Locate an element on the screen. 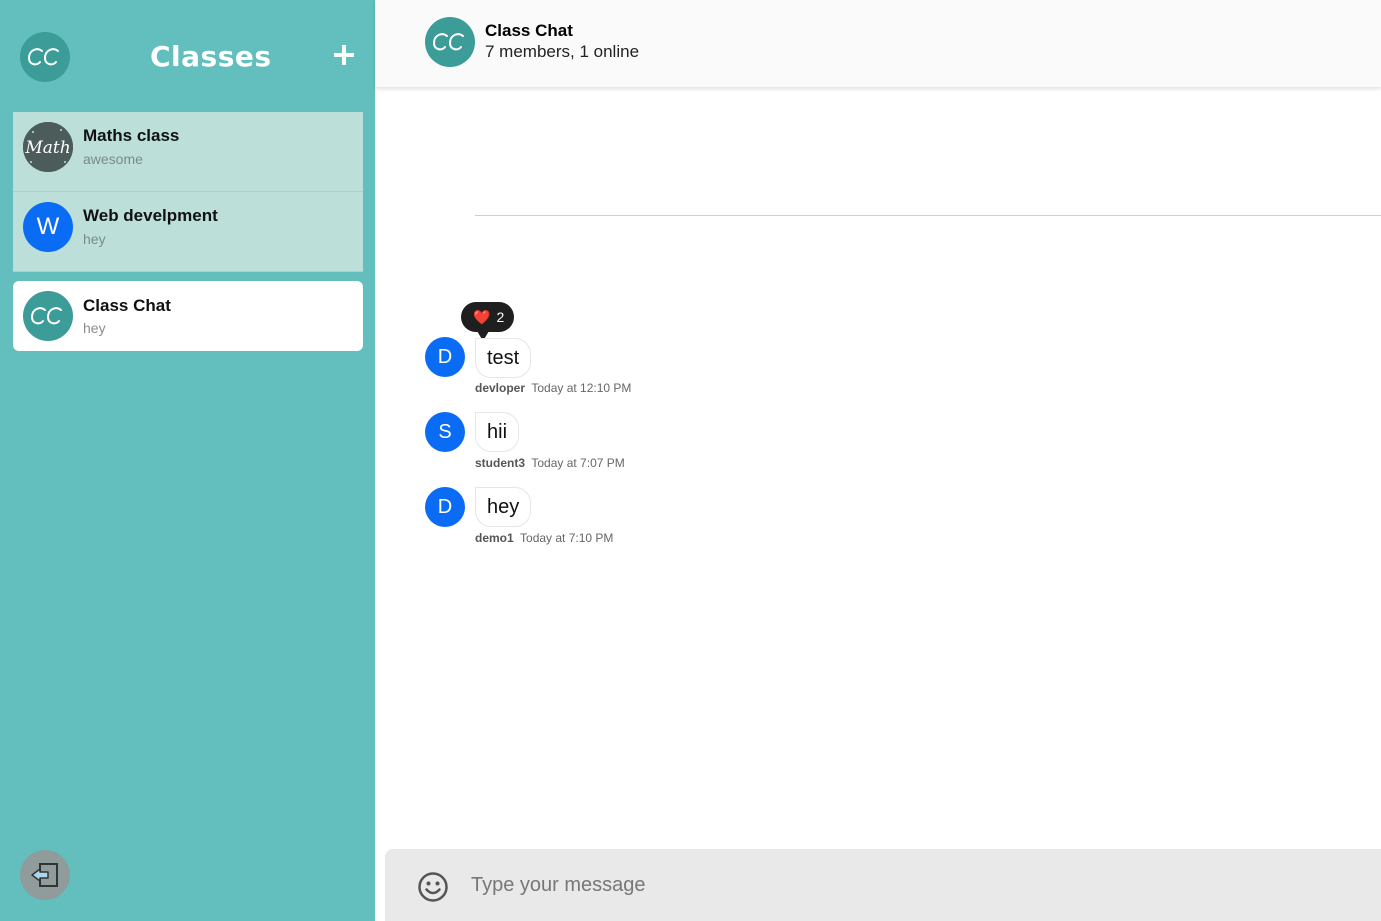 This screenshot has height=921, width=1381. svg-text: Math is located at coordinates (47, 148).